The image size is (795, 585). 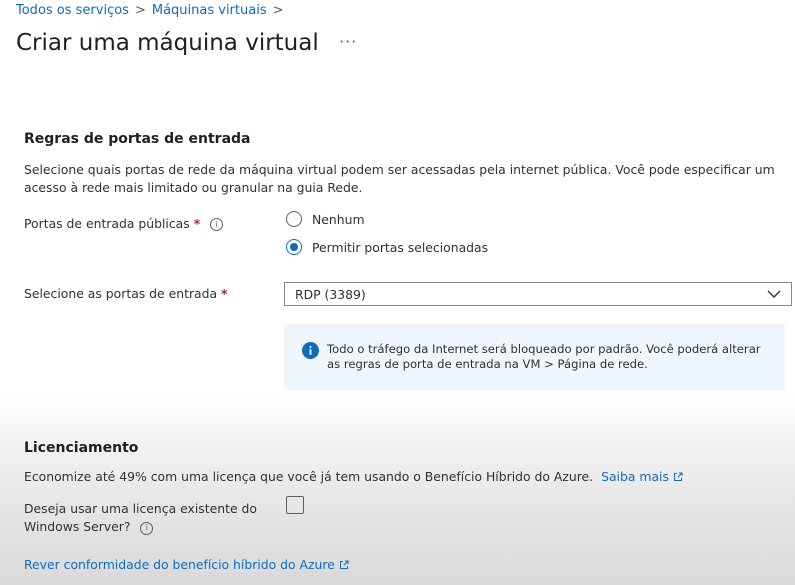 I want to click on select-ports-label-text: Selecione as portas de entrada, so click(x=121, y=293).